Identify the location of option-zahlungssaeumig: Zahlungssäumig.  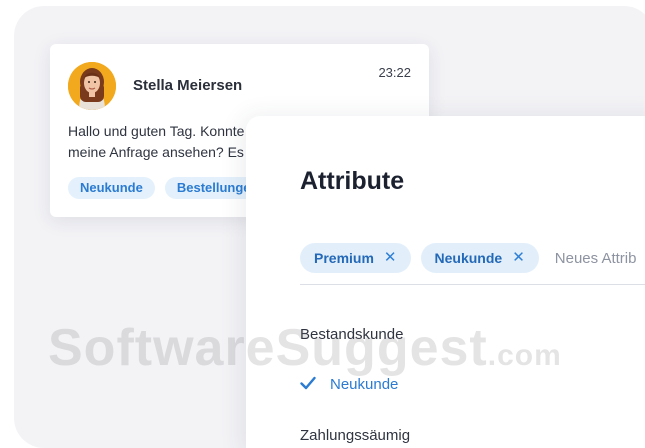
(355, 435).